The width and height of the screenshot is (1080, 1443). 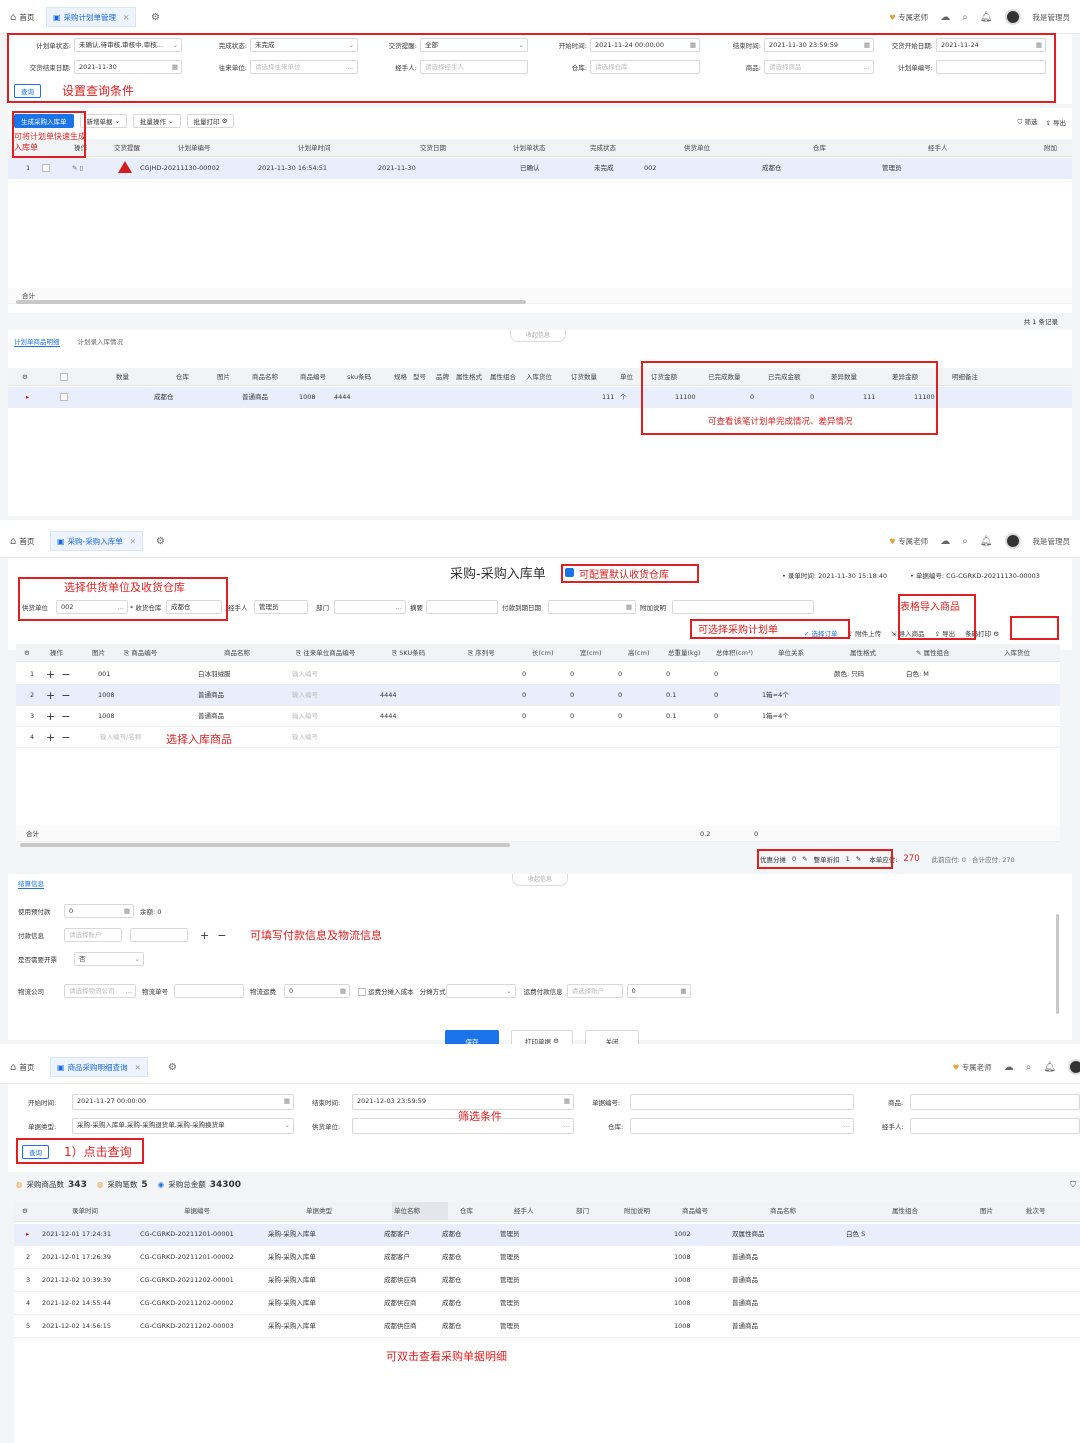 What do you see at coordinates (99, 1067) in the screenshot?
I see `tab-purchase-detail: ▣ 商品采购明细查询 ✕` at bounding box center [99, 1067].